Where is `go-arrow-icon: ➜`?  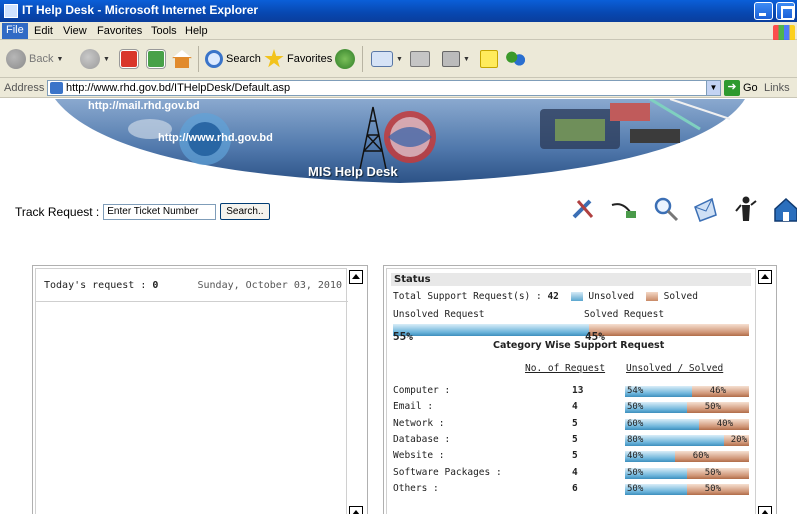 go-arrow-icon: ➜ is located at coordinates (732, 88).